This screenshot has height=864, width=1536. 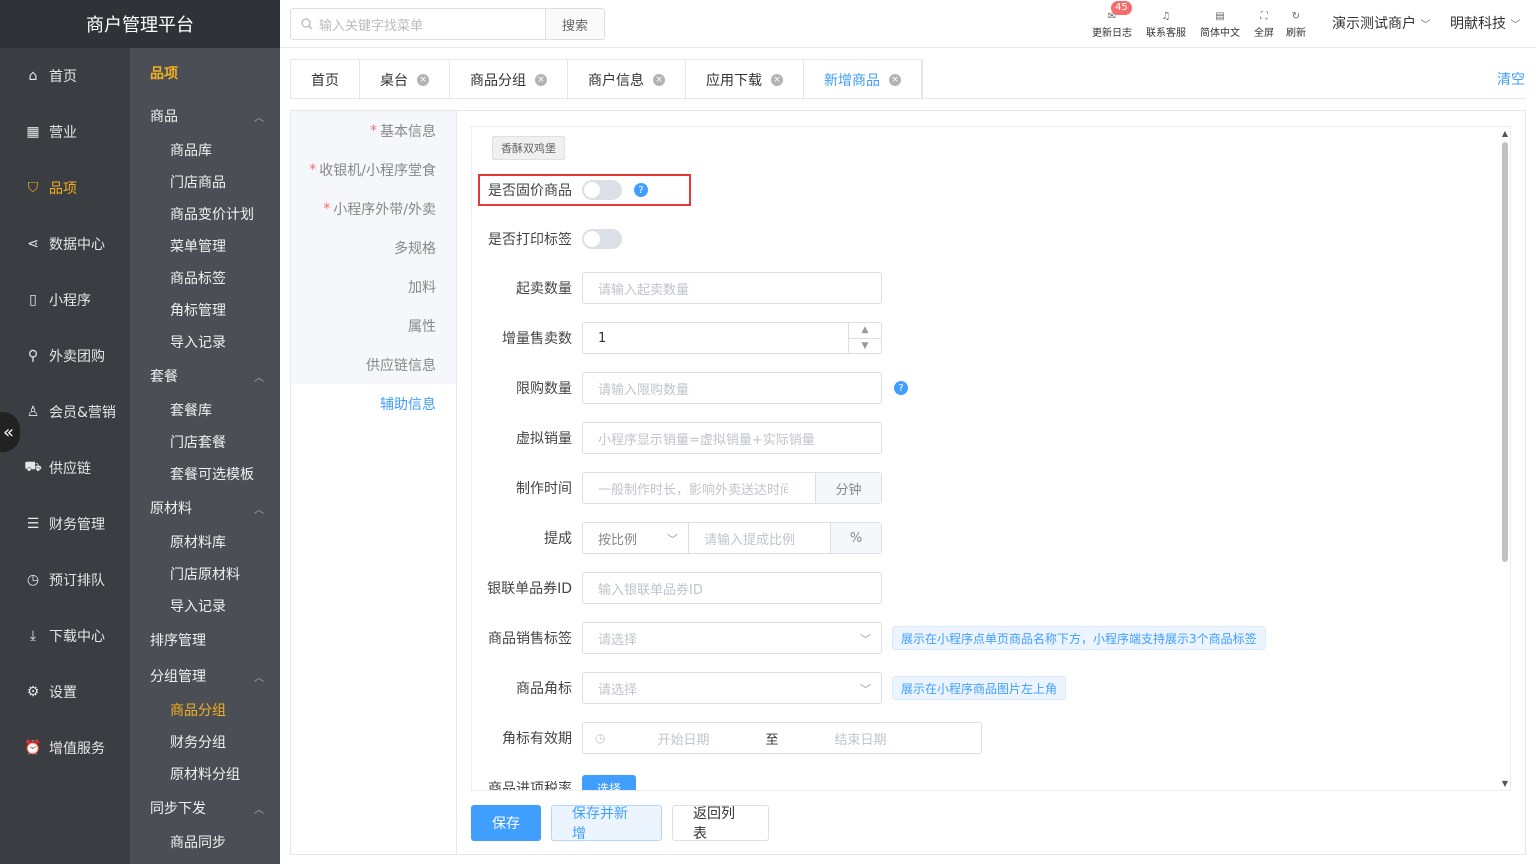 I want to click on menu-search-input: 输入关键字找菜单, so click(x=418, y=24).